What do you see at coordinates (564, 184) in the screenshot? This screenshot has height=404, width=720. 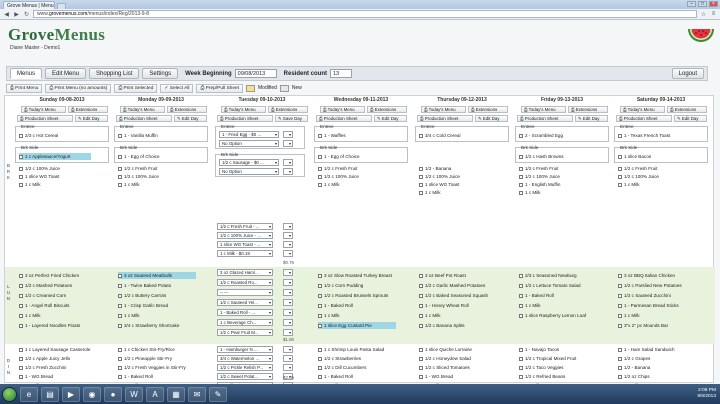 I see `breakfast-item: 1 - English Muffin` at bounding box center [564, 184].